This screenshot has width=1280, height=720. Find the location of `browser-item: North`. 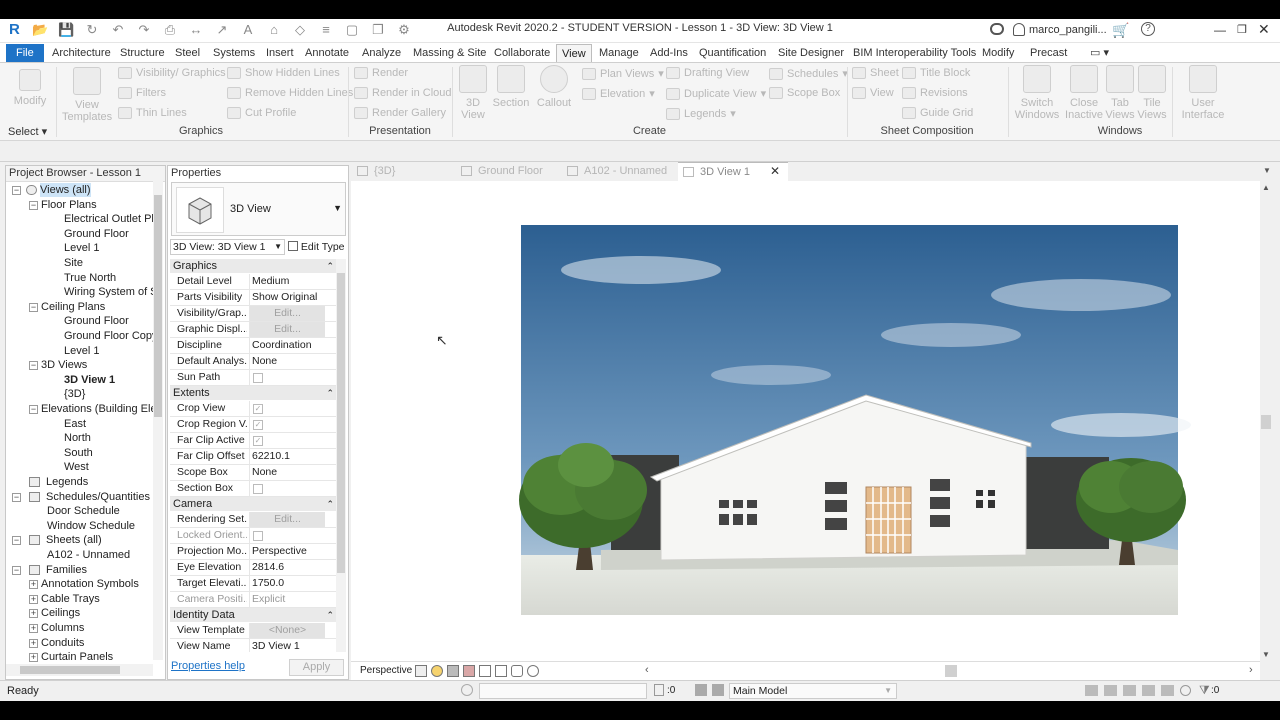

browser-item: North is located at coordinates (80, 438).